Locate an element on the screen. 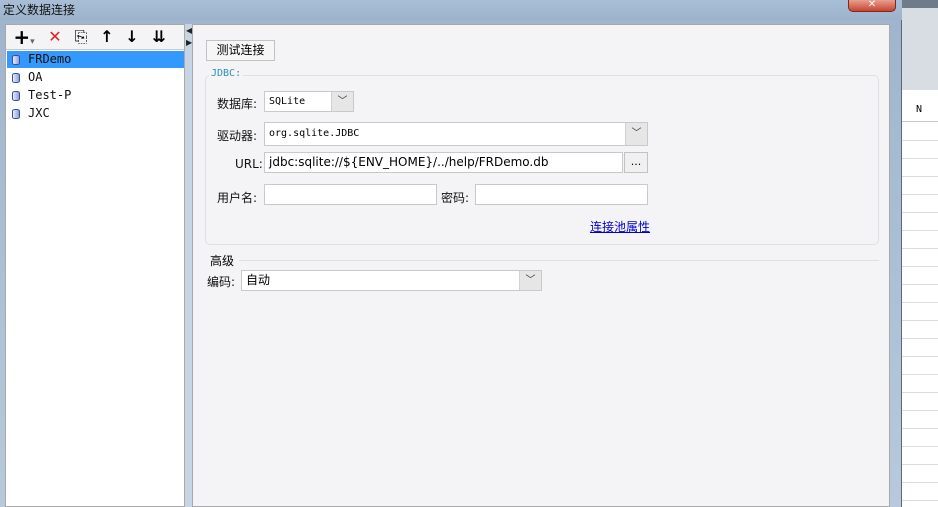 The image size is (938, 507). delete-icon: ✕ is located at coordinates (55, 36).